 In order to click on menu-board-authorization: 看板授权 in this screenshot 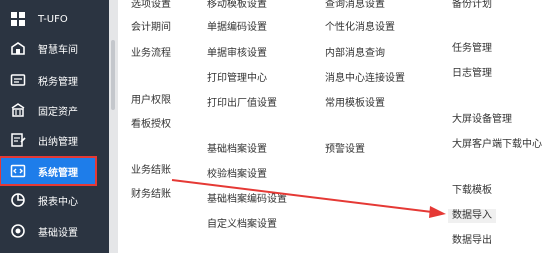, I will do `click(151, 125)`.